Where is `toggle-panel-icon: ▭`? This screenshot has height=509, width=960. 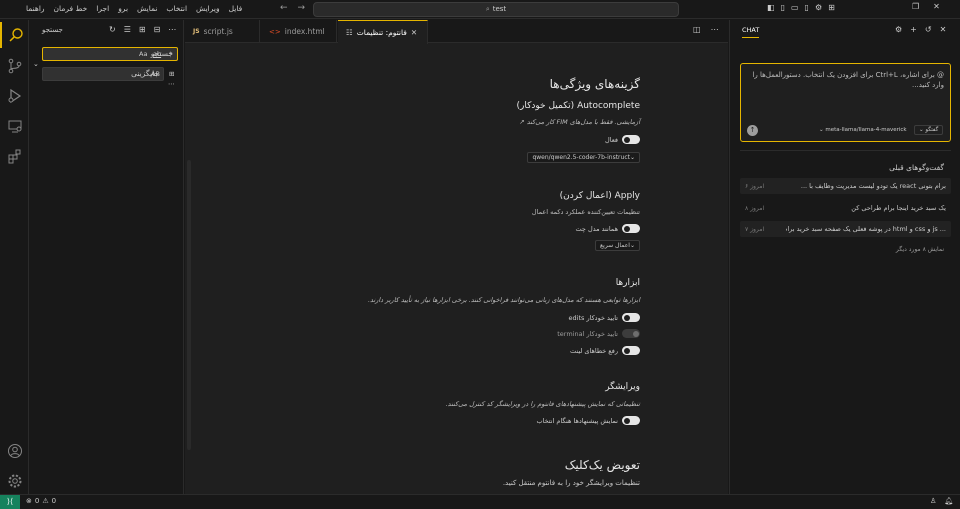 toggle-panel-icon: ▭ is located at coordinates (795, 7).